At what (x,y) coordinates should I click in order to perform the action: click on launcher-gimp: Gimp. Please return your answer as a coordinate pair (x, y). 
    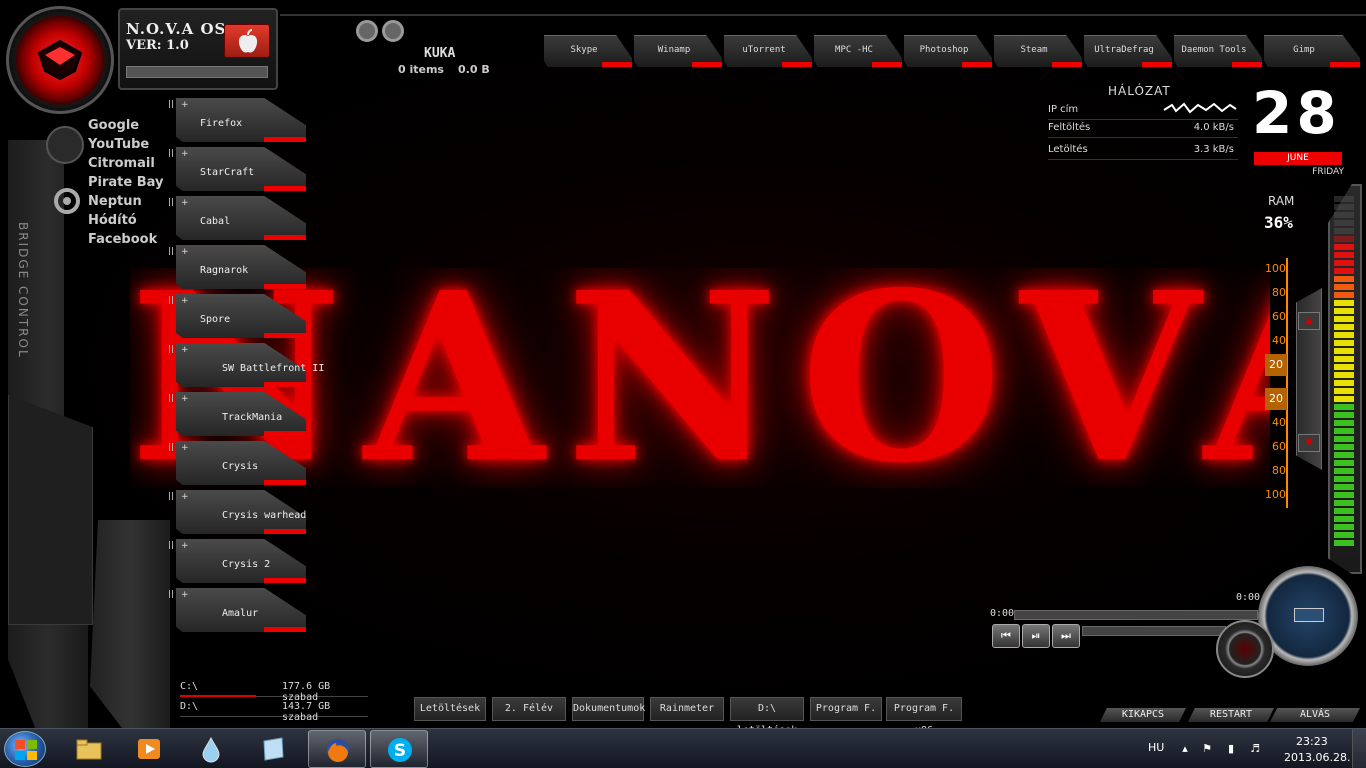
    Looking at the image, I should click on (1312, 51).